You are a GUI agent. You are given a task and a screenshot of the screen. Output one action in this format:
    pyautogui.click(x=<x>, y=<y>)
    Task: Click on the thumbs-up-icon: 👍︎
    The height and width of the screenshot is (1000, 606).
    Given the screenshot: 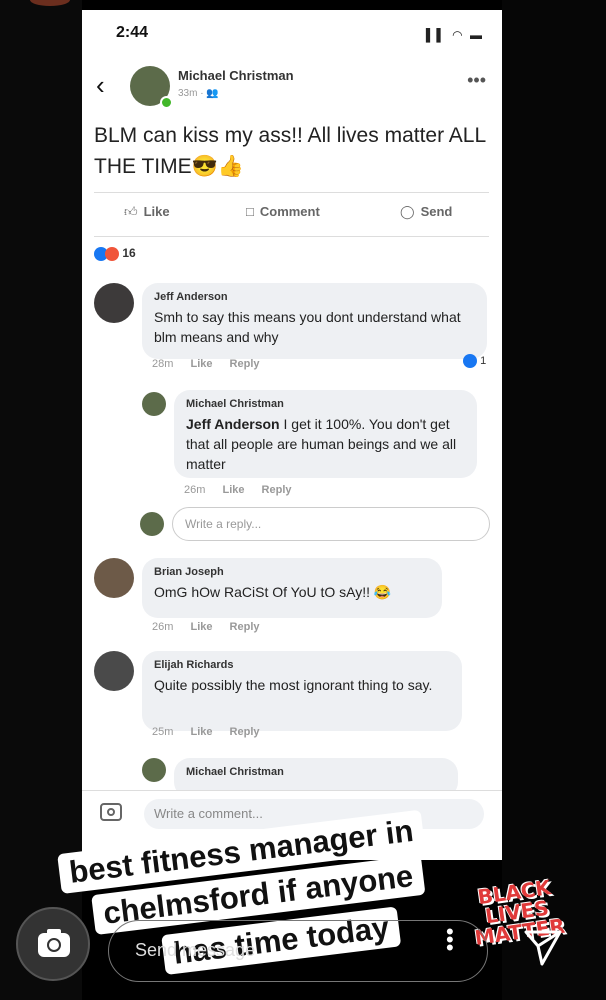 What is the action you would take?
    pyautogui.click(x=131, y=211)
    